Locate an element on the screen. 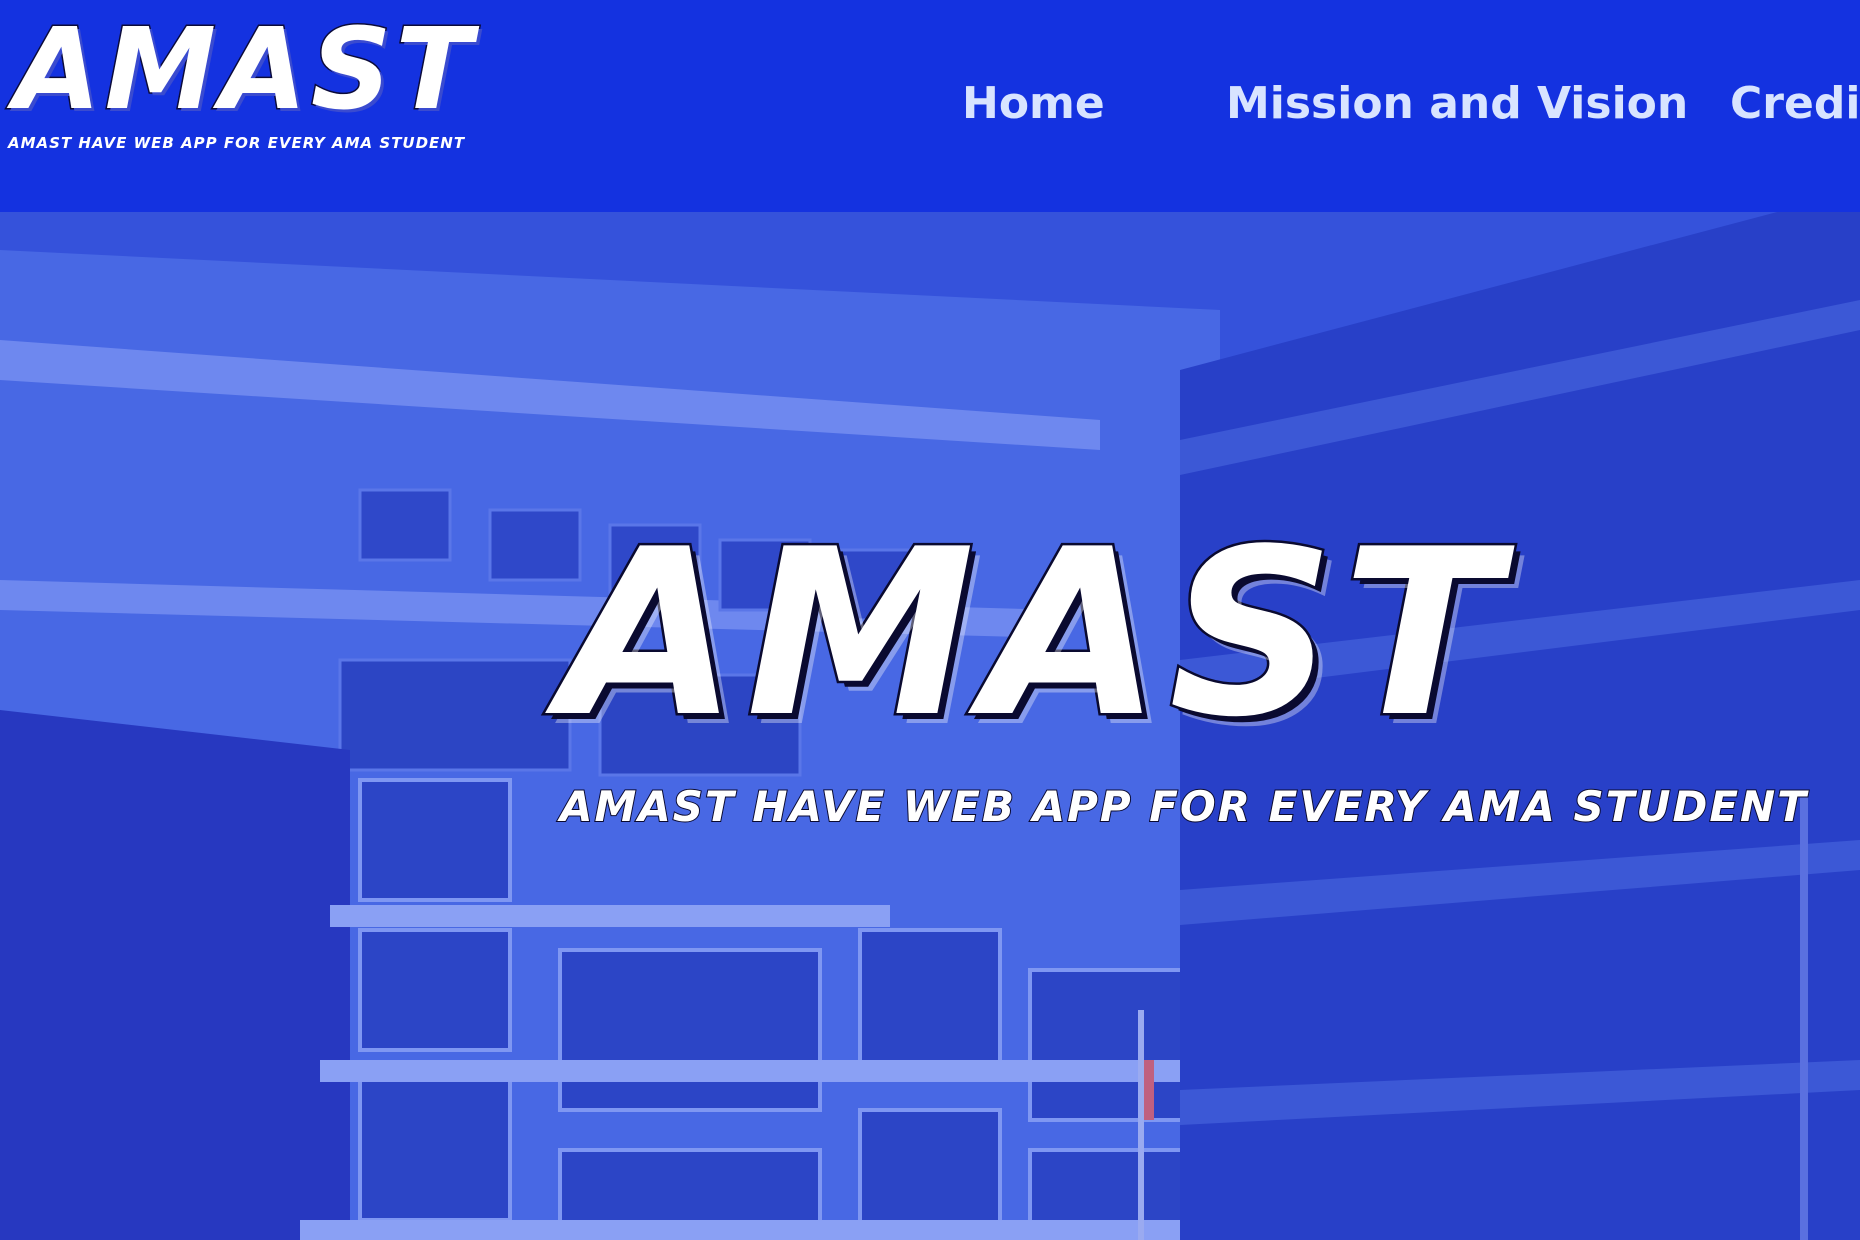 Image resolution: width=1860 pixels, height=1240 pixels. hero-title: AMAST is located at coordinates (1032, 634).